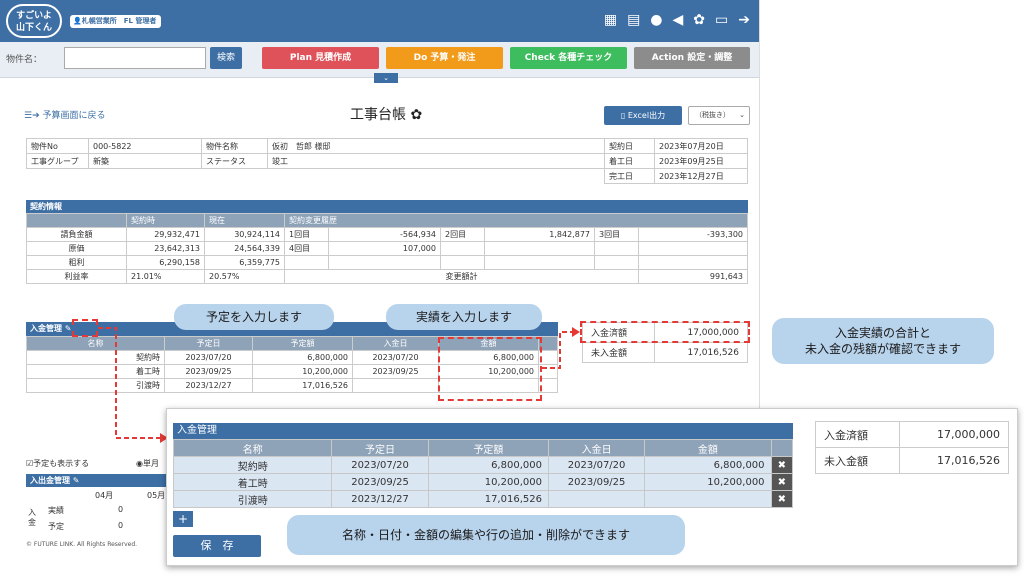 This screenshot has height=576, width=1024. I want to click on callout-summary-line2: 未入金の残額が確認できます, so click(882, 349).